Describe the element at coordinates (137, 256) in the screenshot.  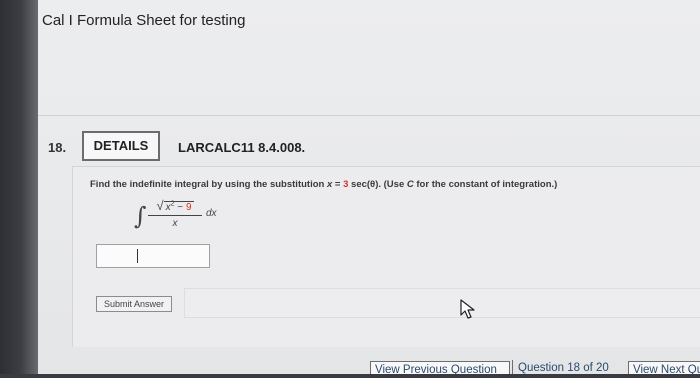
I see `text-caret` at that location.